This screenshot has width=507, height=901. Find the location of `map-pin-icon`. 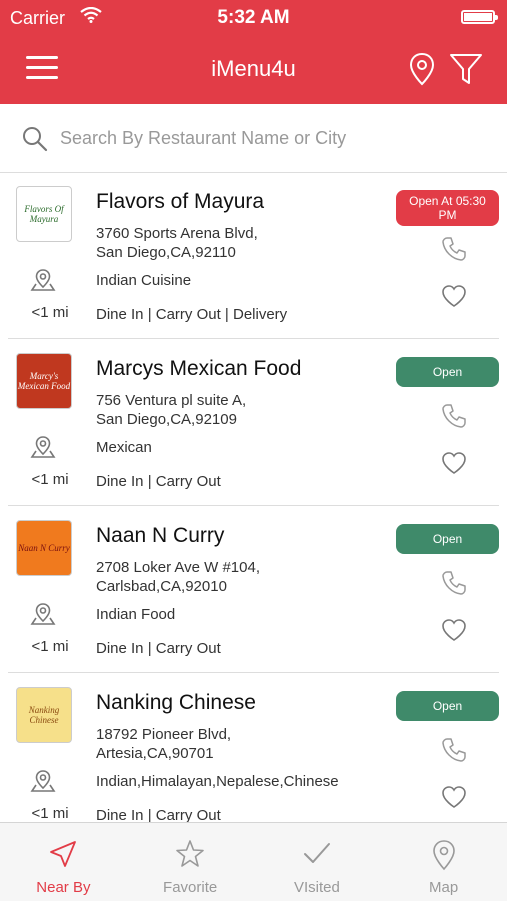

map-pin-icon is located at coordinates (444, 857).